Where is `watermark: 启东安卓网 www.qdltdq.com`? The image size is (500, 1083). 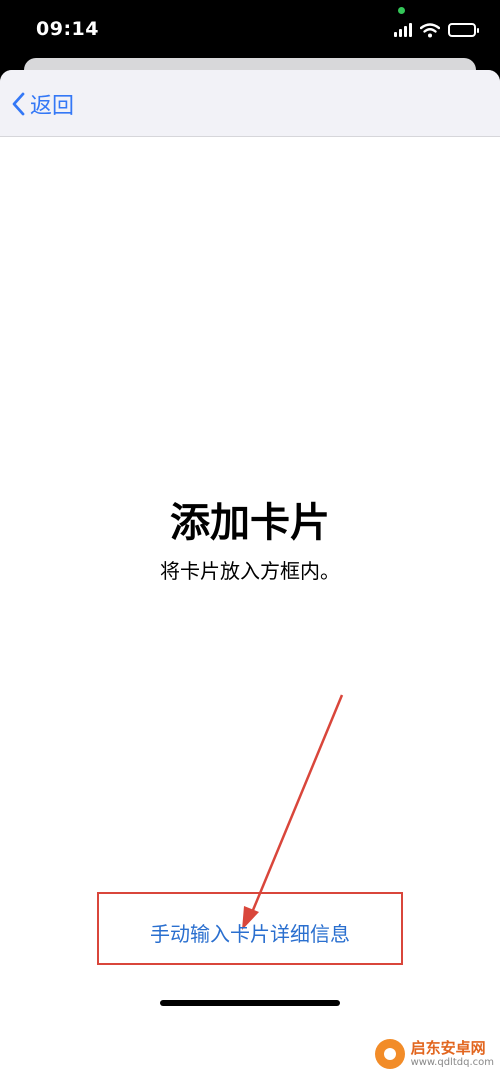
watermark: 启东安卓网 www.qdltdq.com is located at coordinates (434, 1054).